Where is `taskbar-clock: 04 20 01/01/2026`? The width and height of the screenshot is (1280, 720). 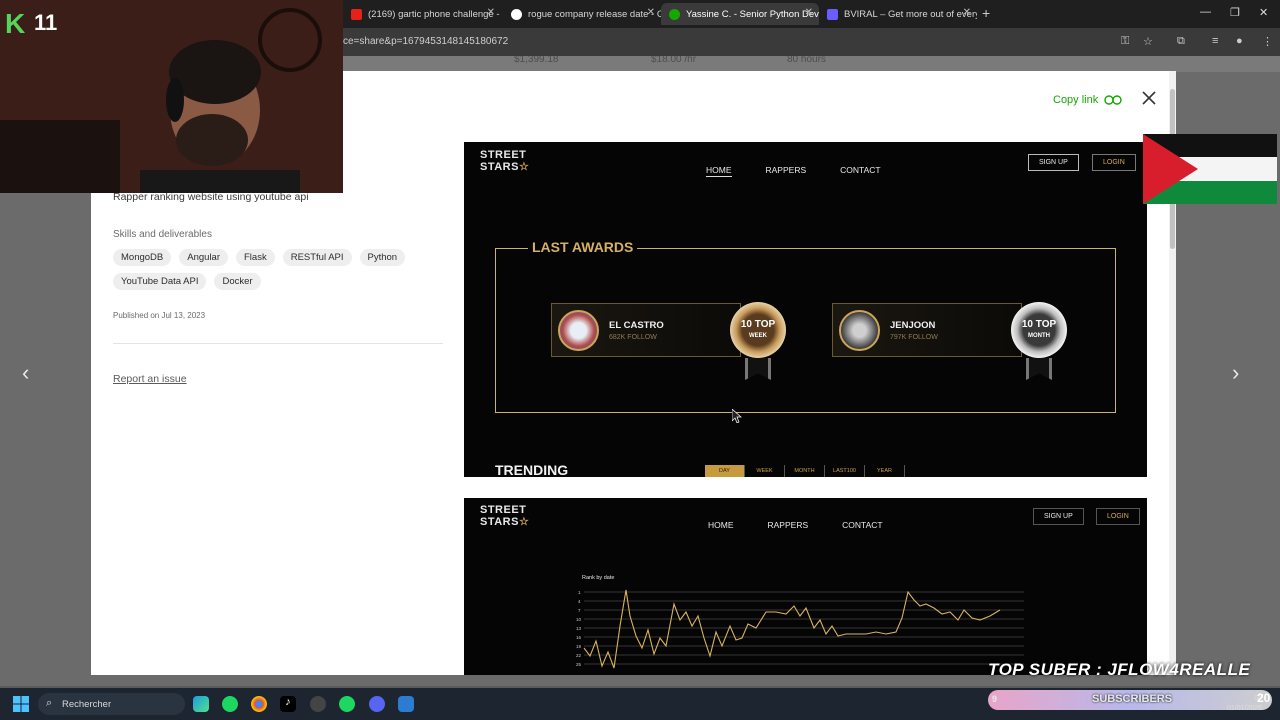
taskbar-clock: 04 20 01/01/2026 is located at coordinates (1248, 703).